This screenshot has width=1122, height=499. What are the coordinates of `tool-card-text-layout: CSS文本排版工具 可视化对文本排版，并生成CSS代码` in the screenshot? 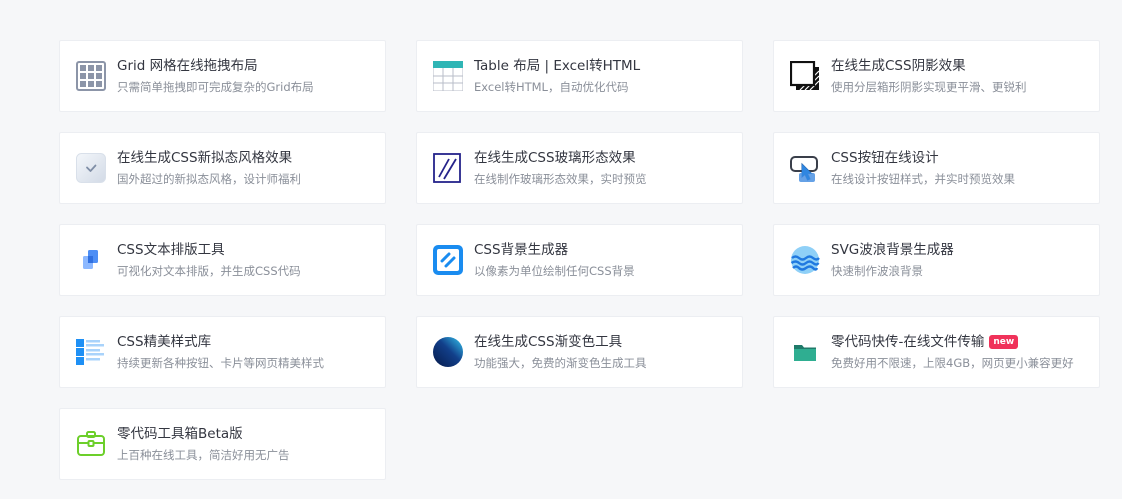 It's located at (222, 260).